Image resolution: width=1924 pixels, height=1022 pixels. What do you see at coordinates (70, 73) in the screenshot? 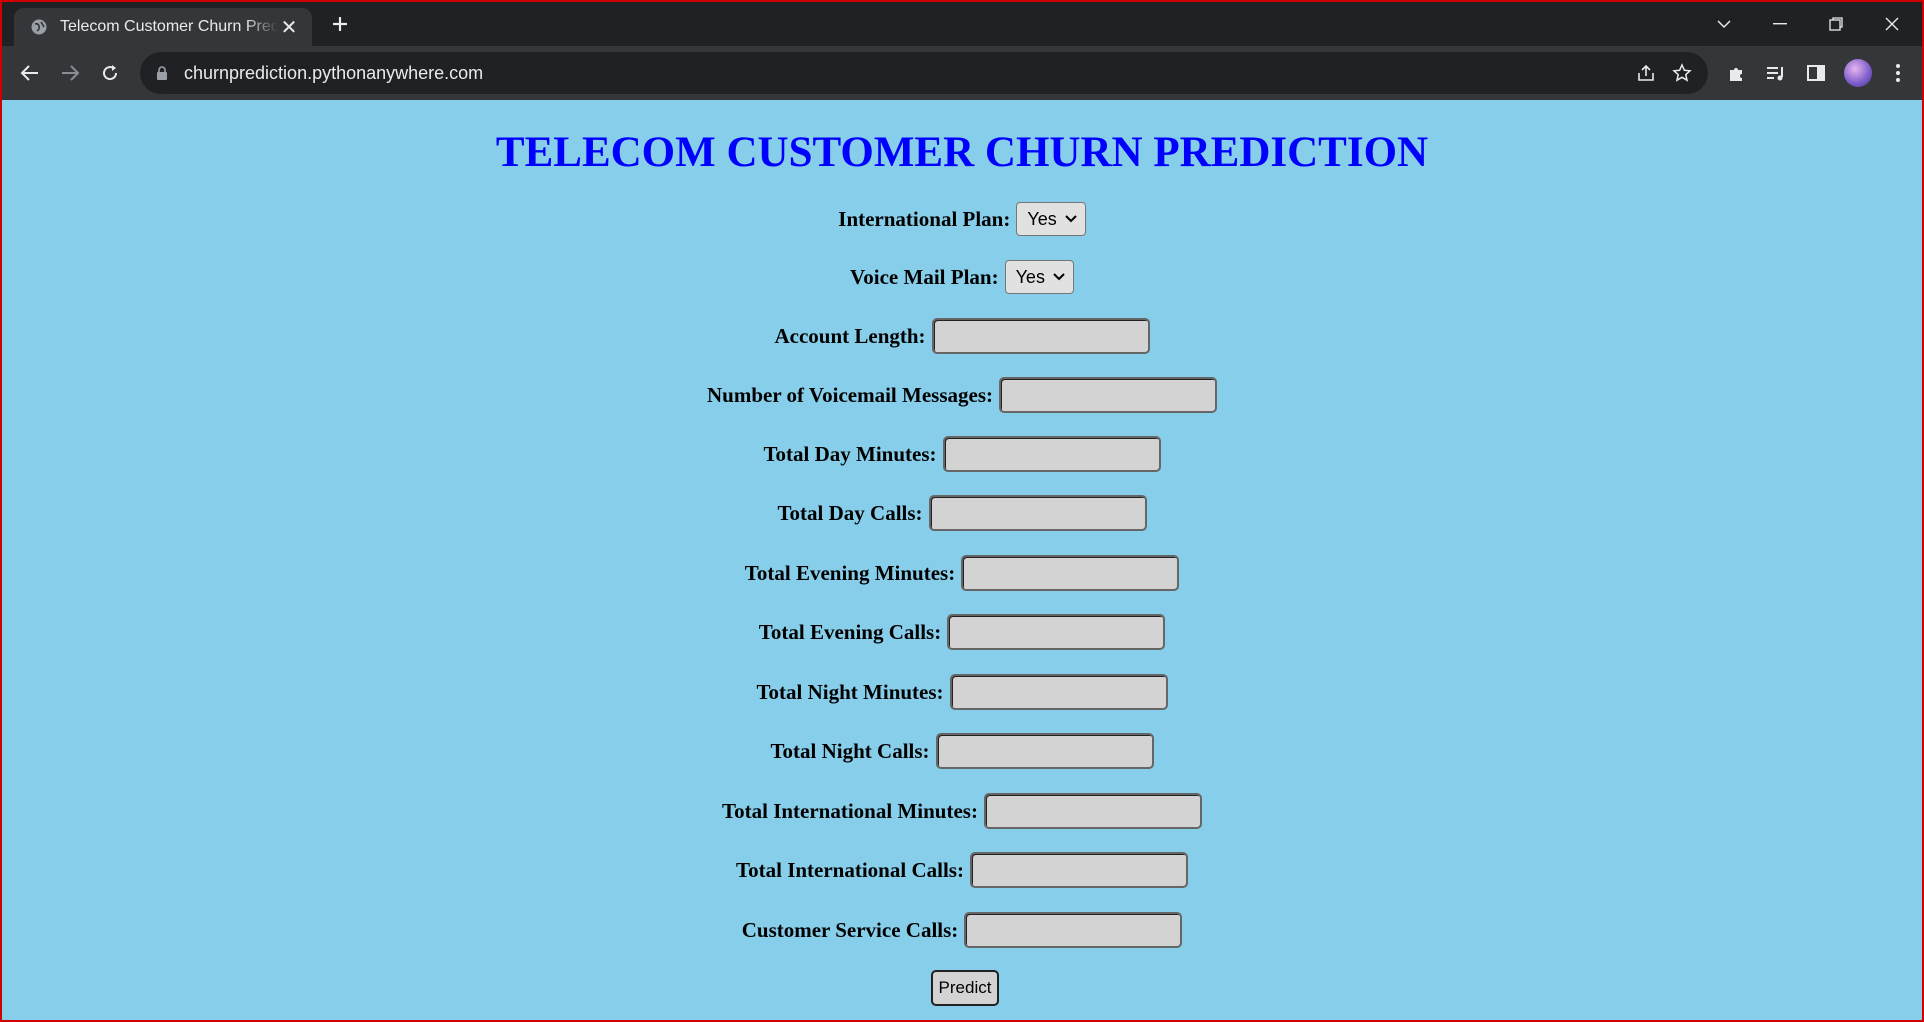
I see `forward-icon` at bounding box center [70, 73].